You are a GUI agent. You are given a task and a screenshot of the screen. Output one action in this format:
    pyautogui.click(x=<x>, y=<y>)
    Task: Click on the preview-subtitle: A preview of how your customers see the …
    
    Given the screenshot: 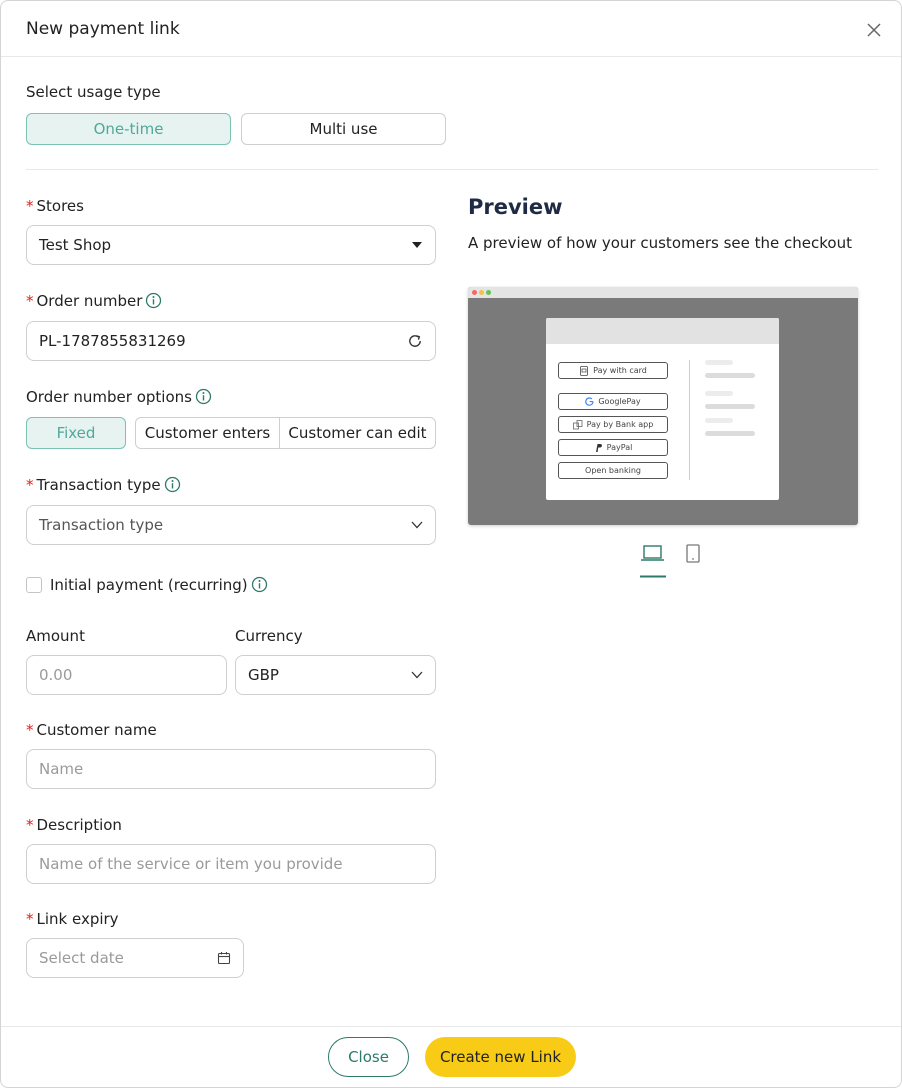 What is the action you would take?
    pyautogui.click(x=660, y=243)
    